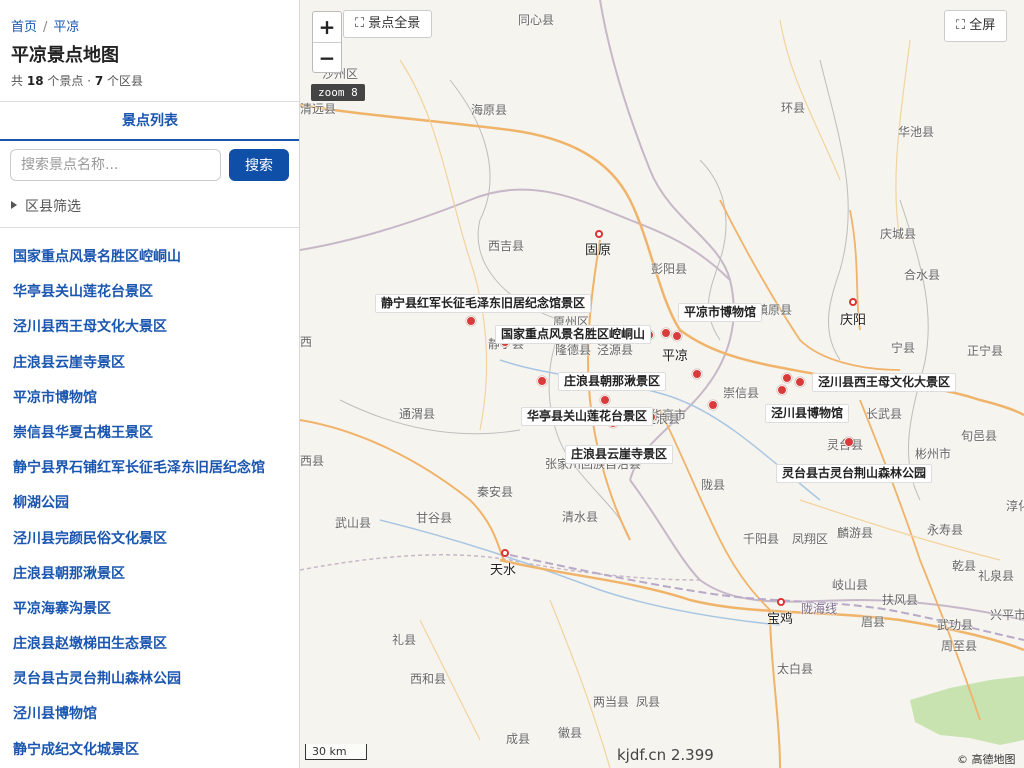  I want to click on spot-list-item: 静宁成纪文化城景区, so click(149, 750).